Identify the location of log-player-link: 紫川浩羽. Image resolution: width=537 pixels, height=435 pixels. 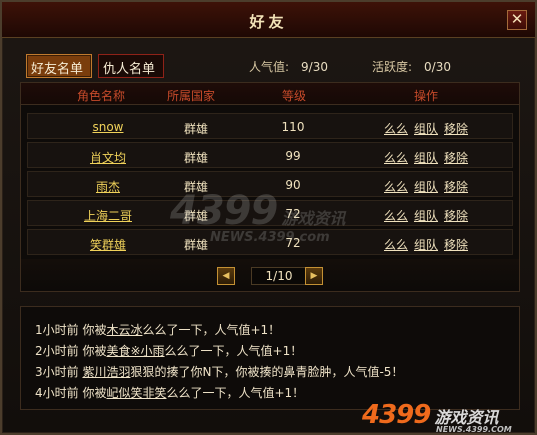
(106, 372).